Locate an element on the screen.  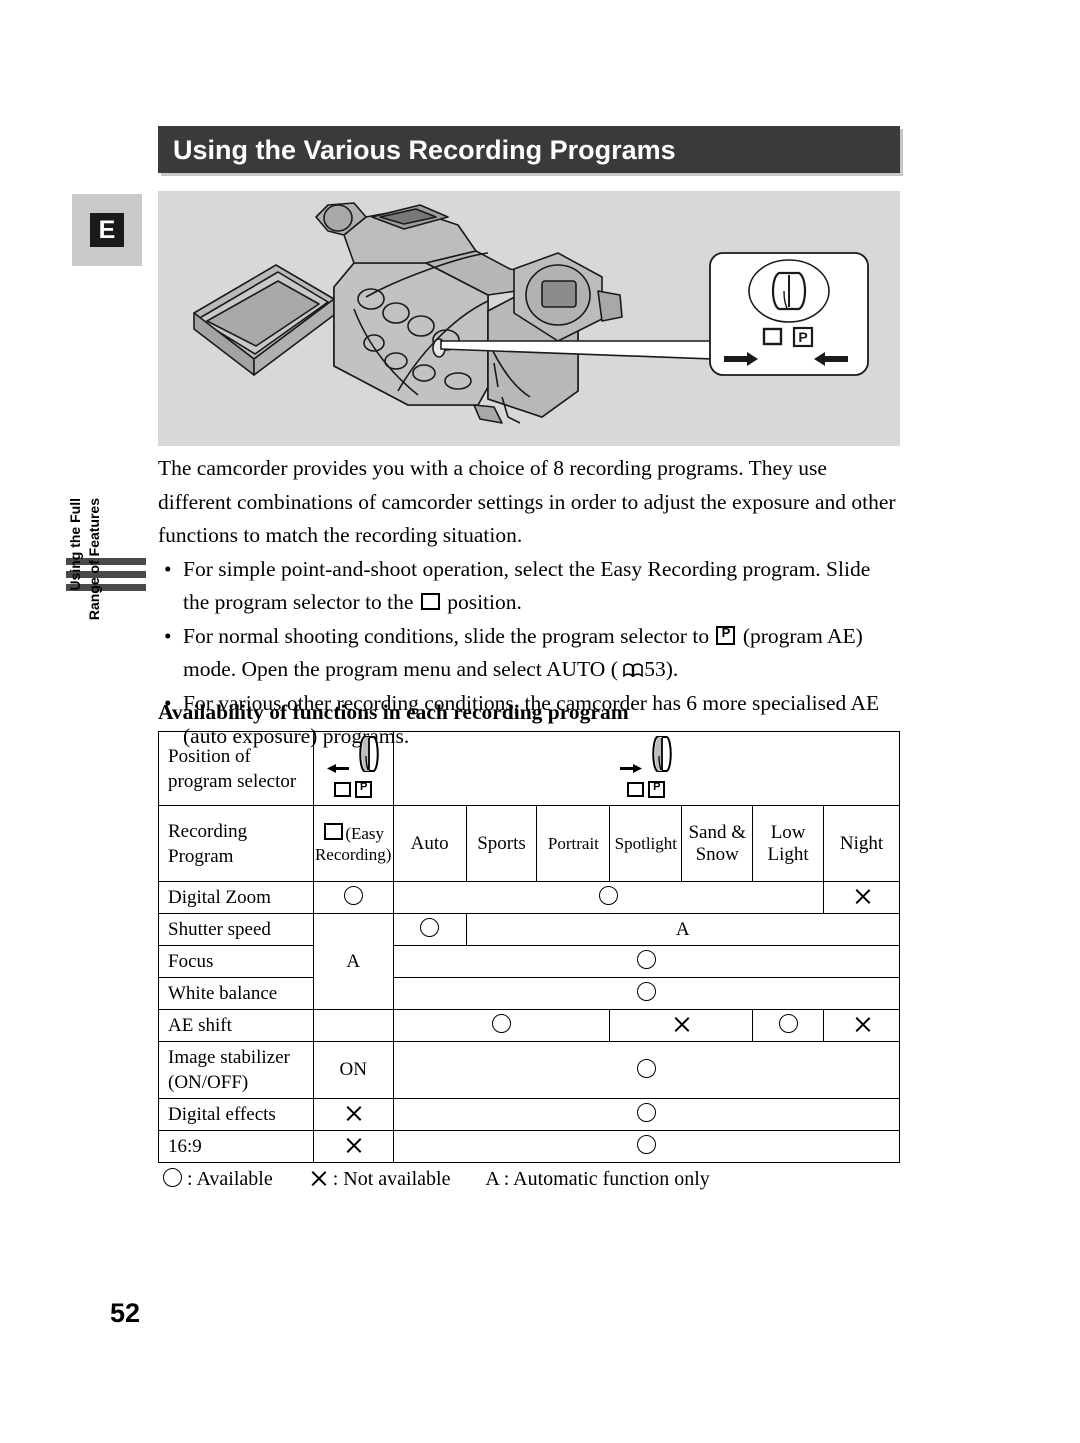
running-head-line-1: Using the Full is located at coordinates (75, 544).